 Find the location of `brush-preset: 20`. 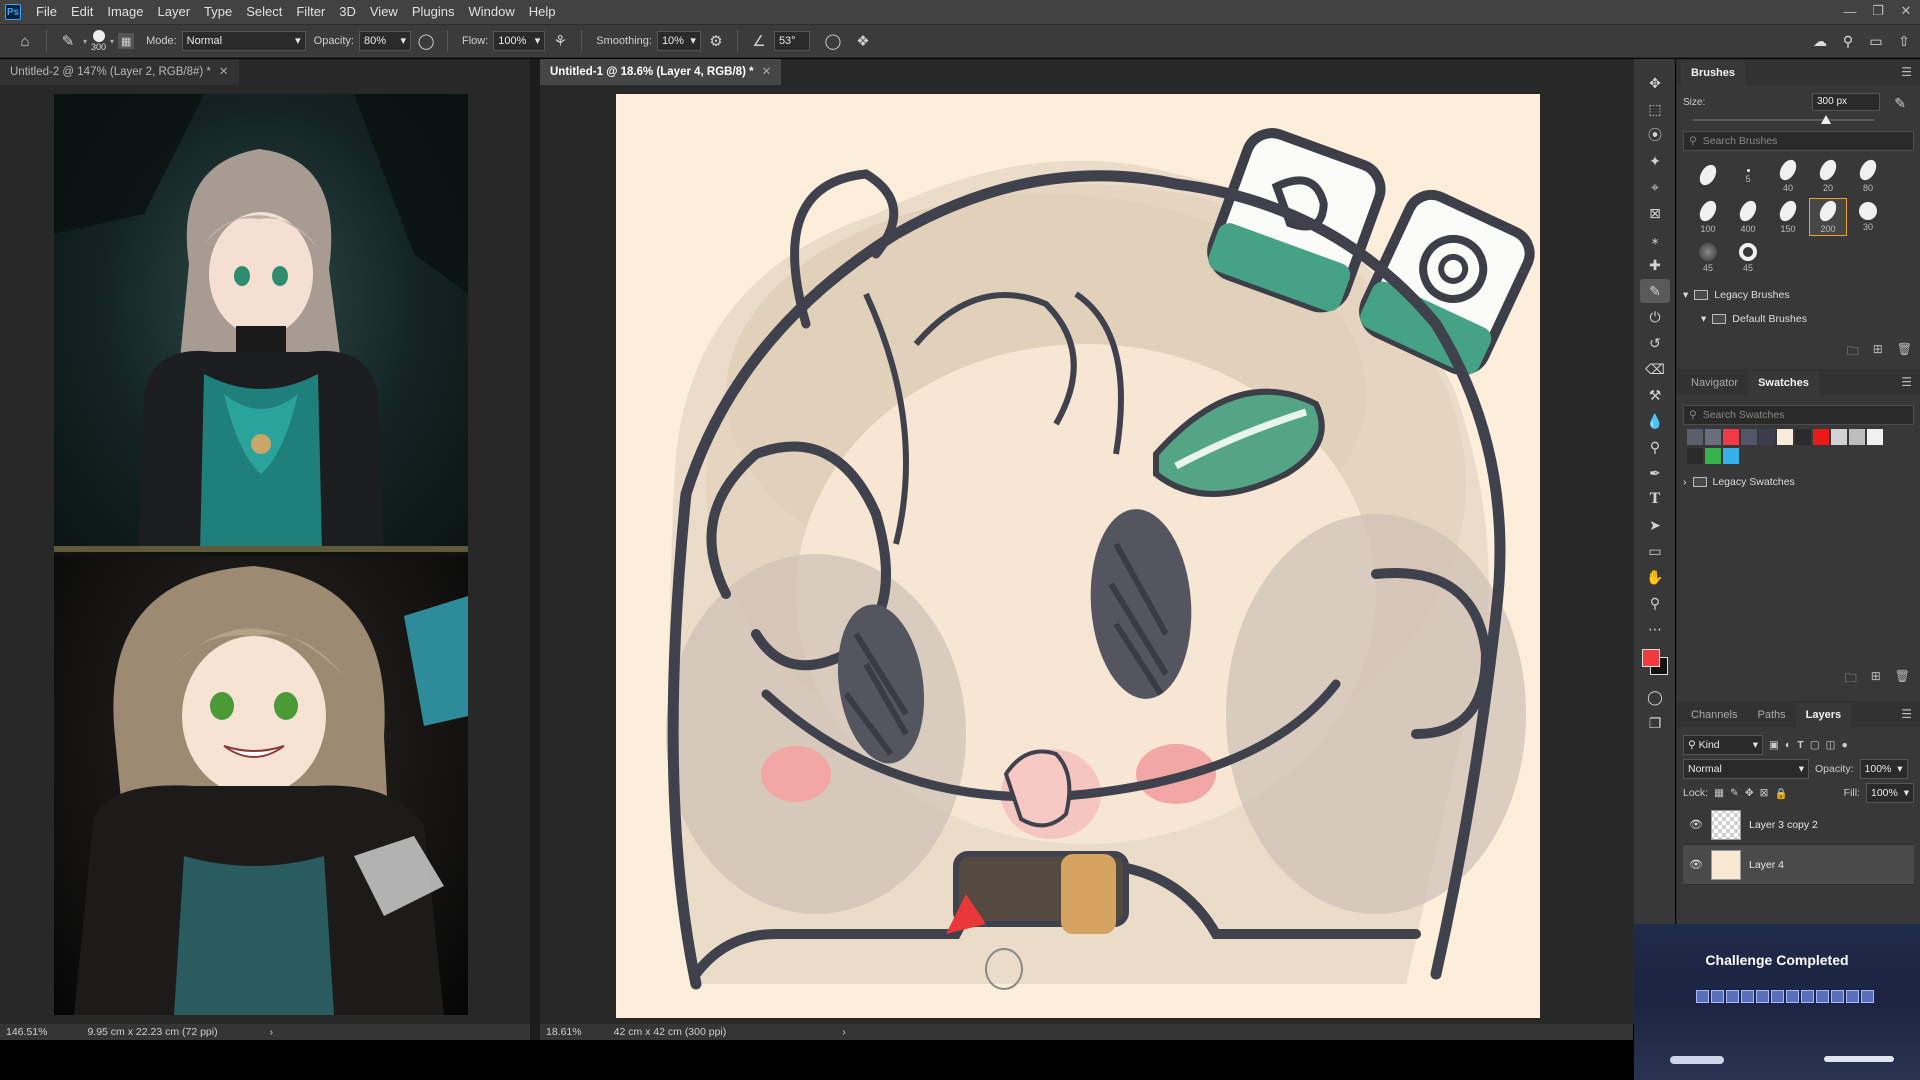

brush-preset: 20 is located at coordinates (1828, 175).